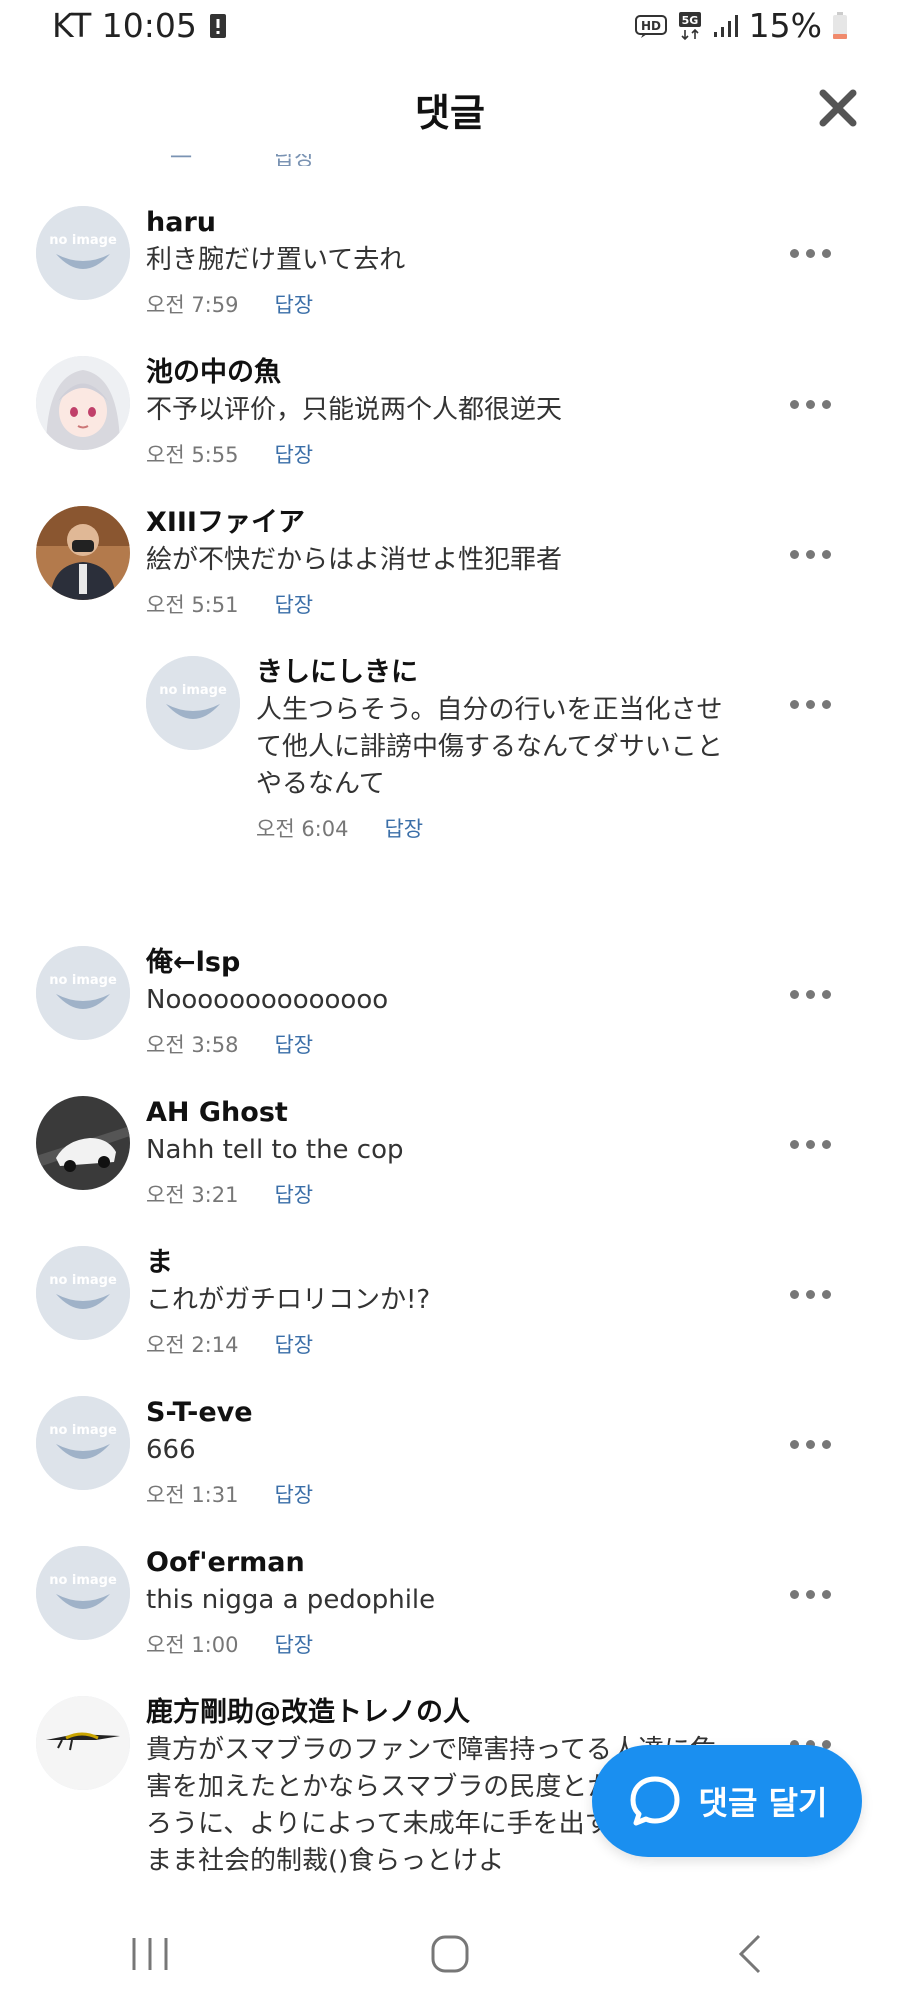  I want to click on comment-body: XIIIファイア 絵が不快だからはよ消せよ性犯罪者 오전 5:51 답장, so click(436, 562).